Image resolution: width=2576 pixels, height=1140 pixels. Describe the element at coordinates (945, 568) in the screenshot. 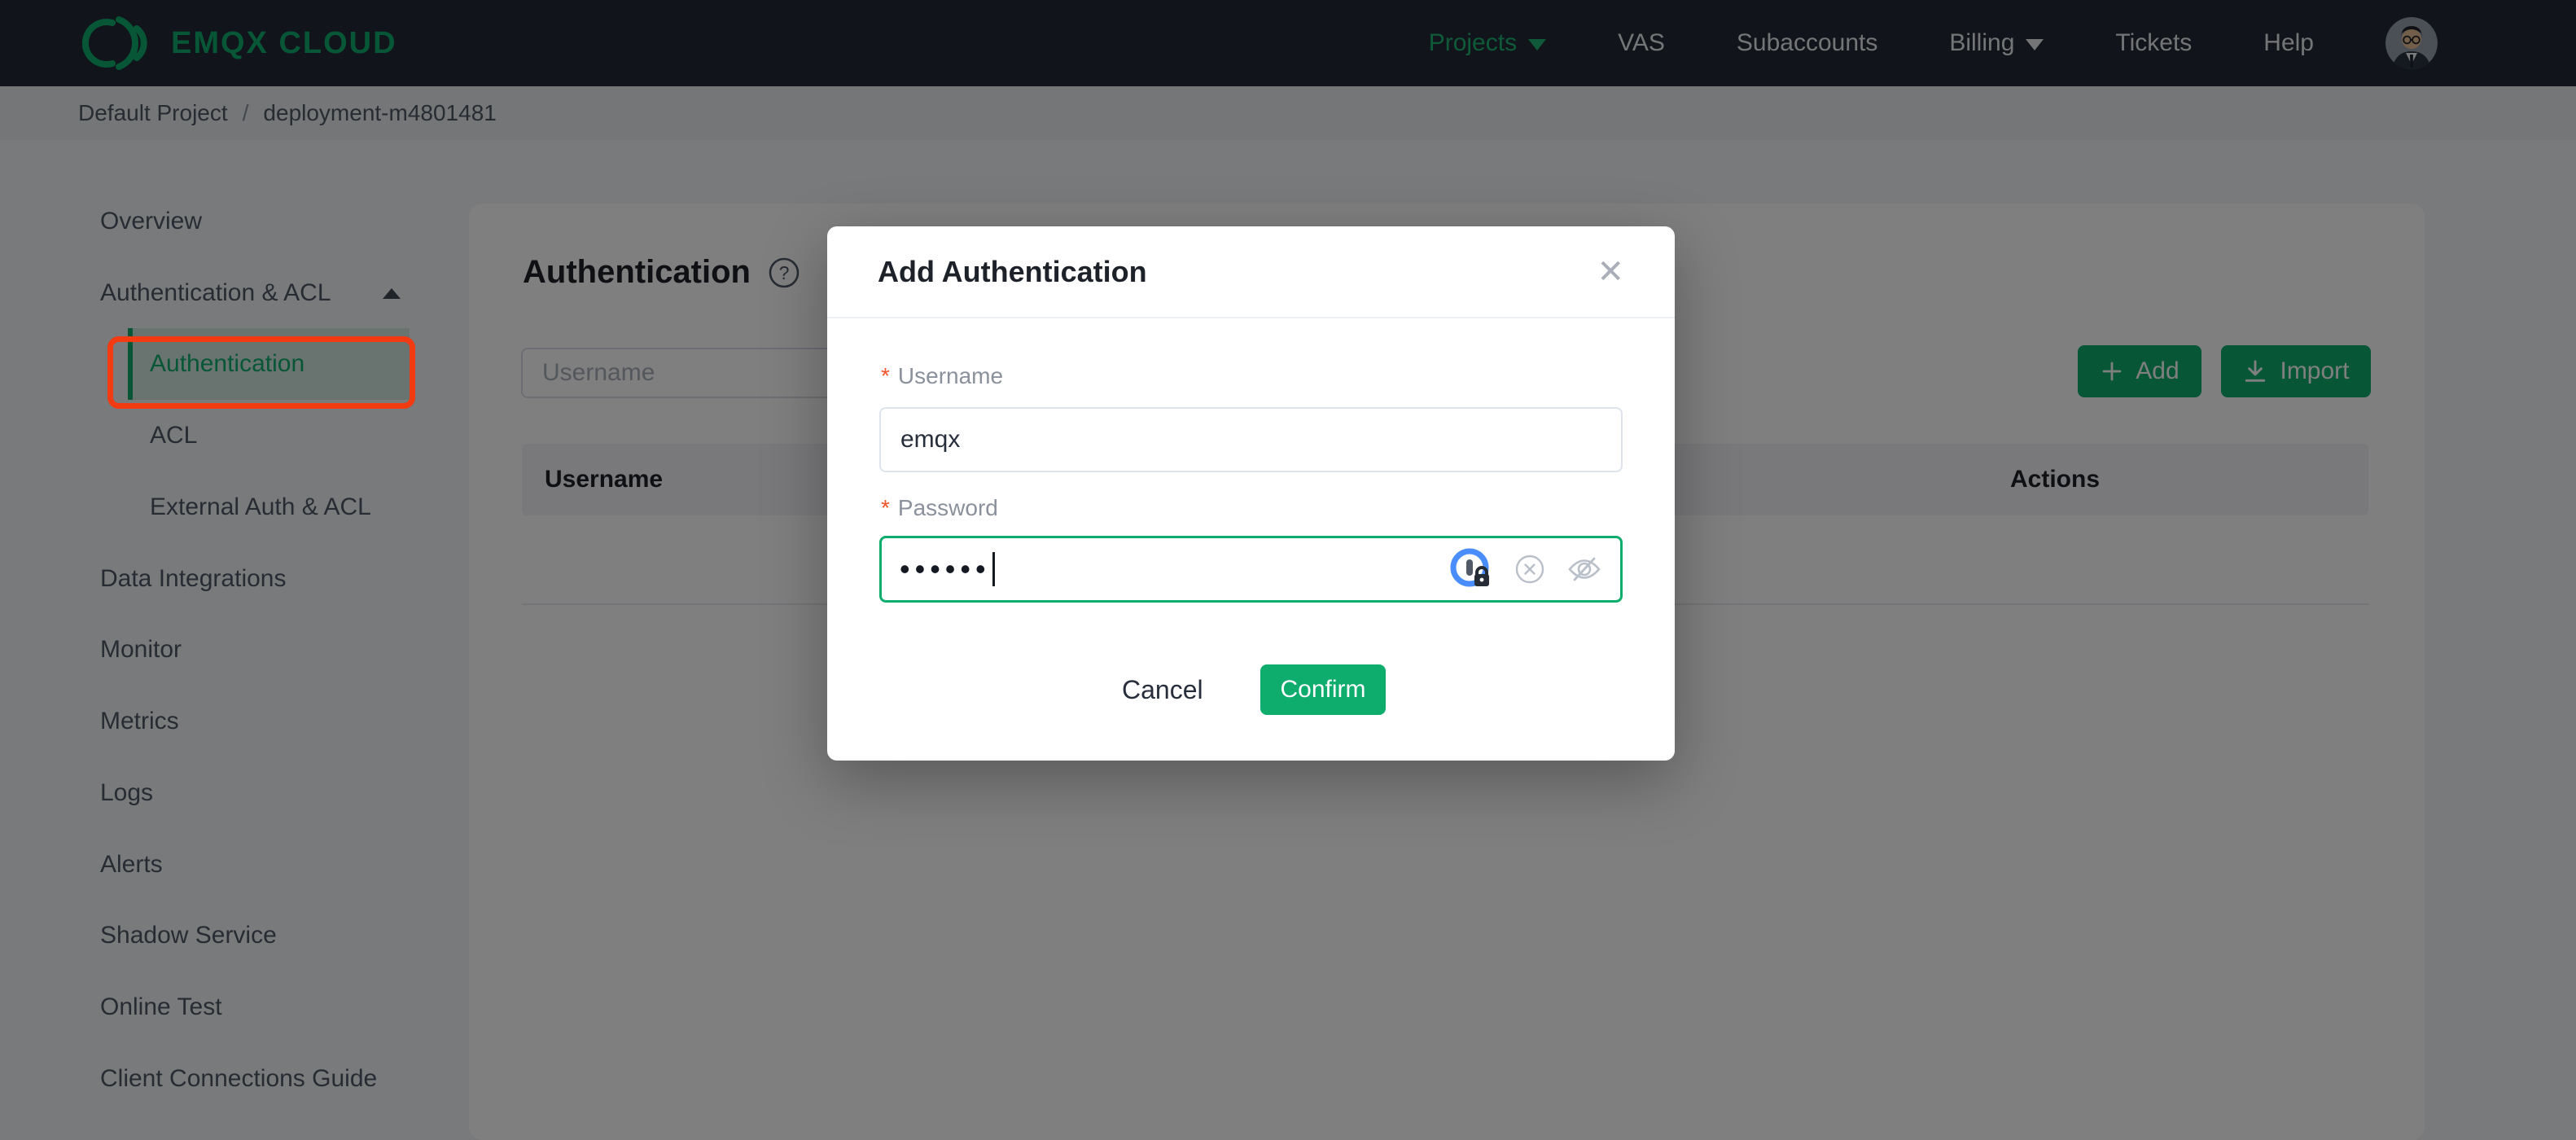

I see `password-masked-value: ••••••` at that location.